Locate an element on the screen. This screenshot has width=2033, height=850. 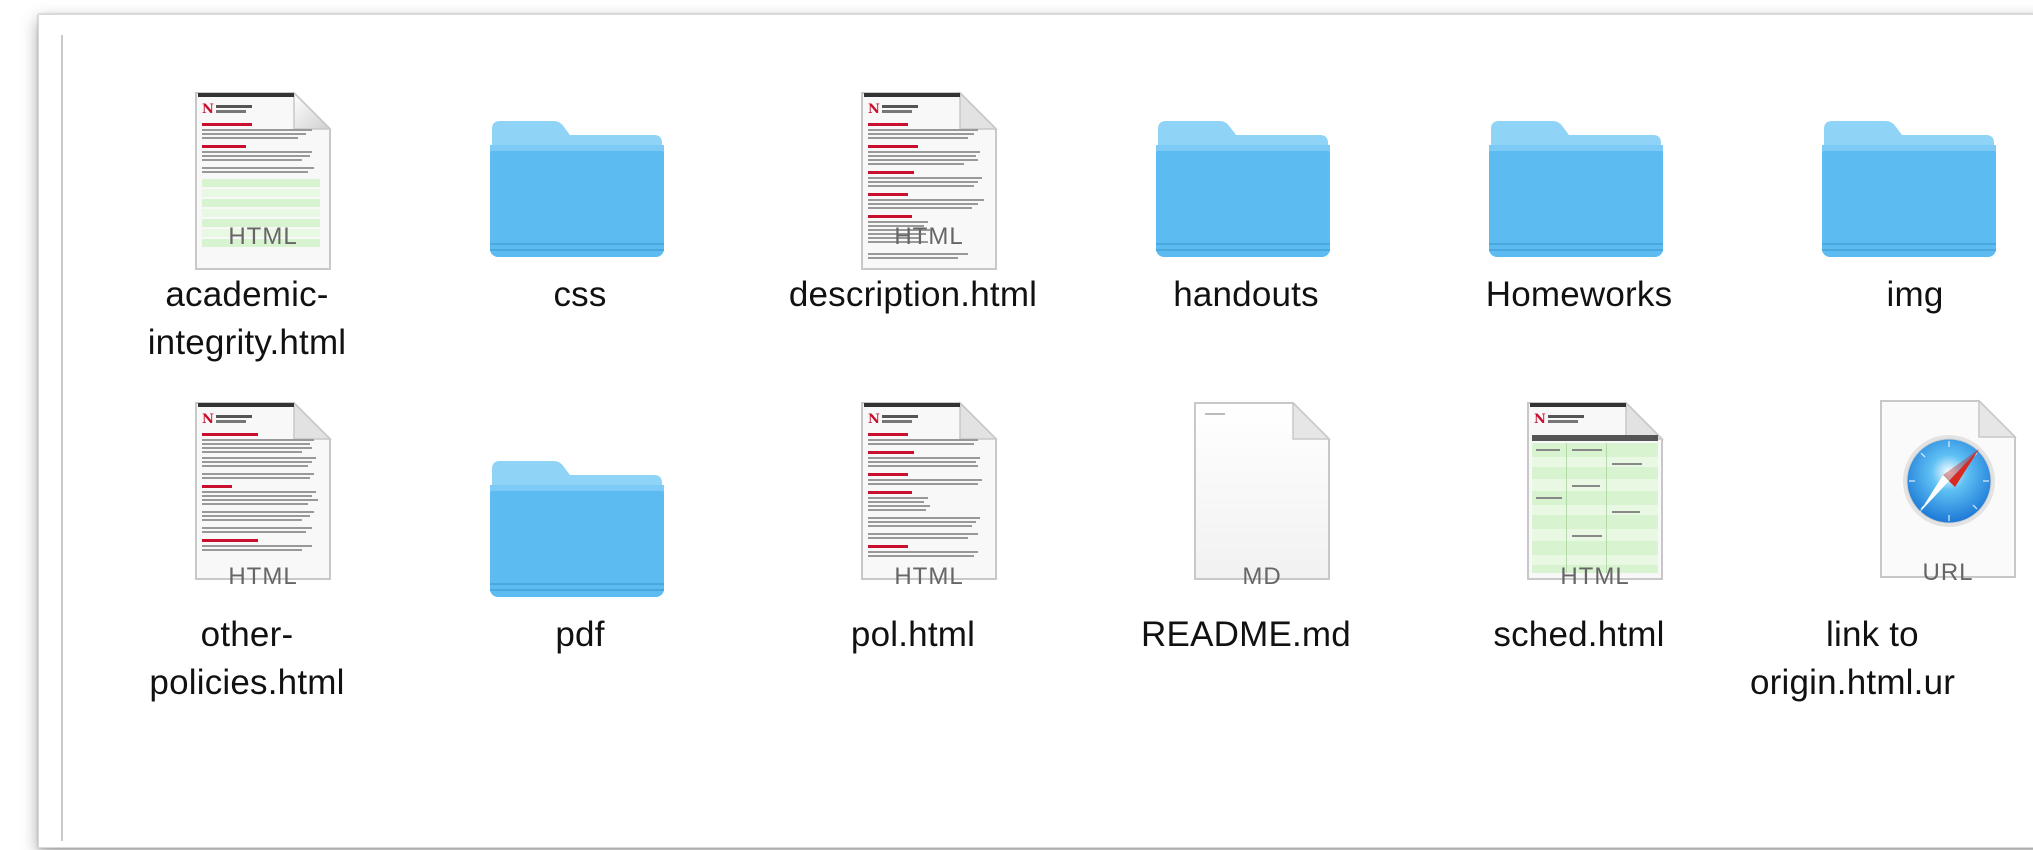
file-name-line1: description.html is located at coordinates (913, 294).